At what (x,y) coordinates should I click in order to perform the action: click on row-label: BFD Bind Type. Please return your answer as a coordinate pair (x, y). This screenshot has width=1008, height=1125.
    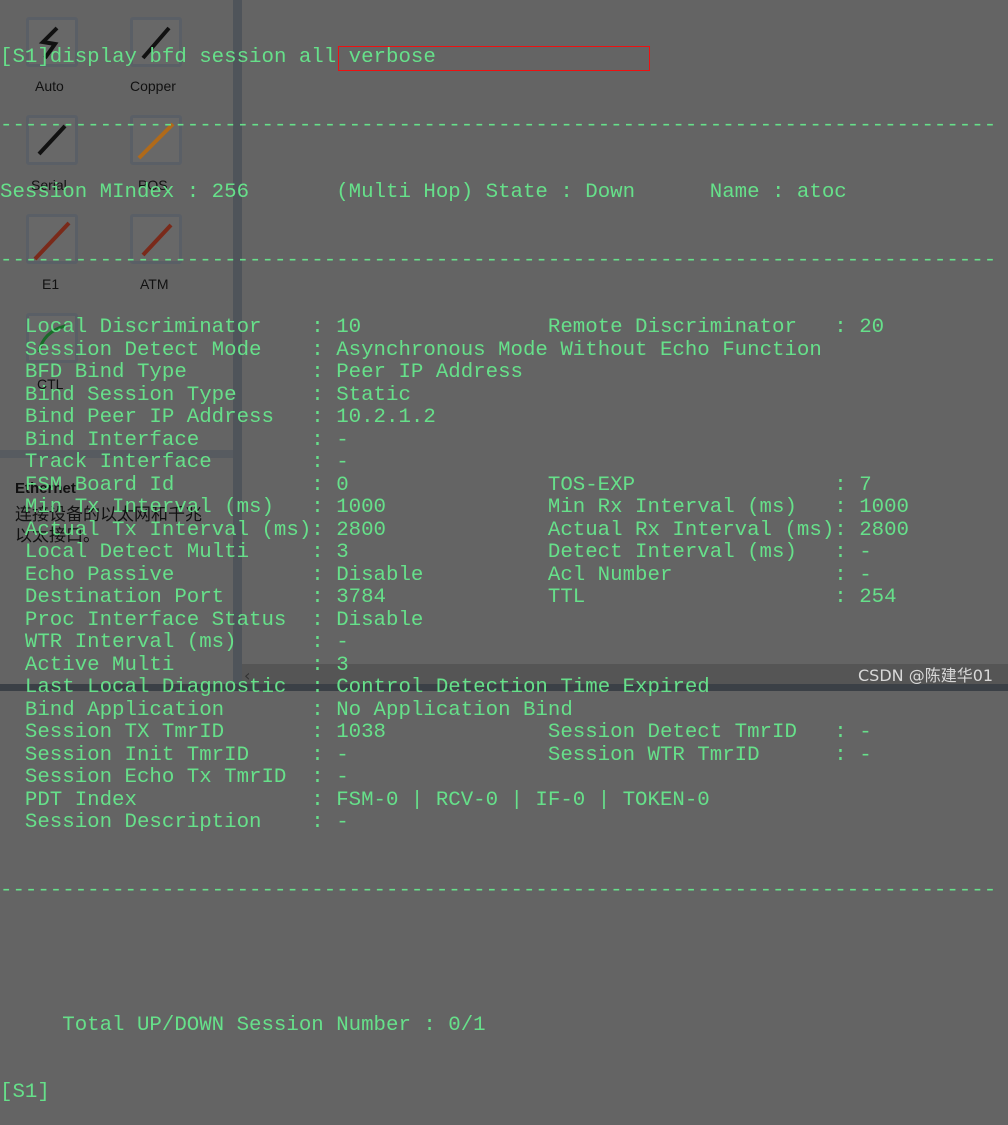
    Looking at the image, I should click on (105, 372).